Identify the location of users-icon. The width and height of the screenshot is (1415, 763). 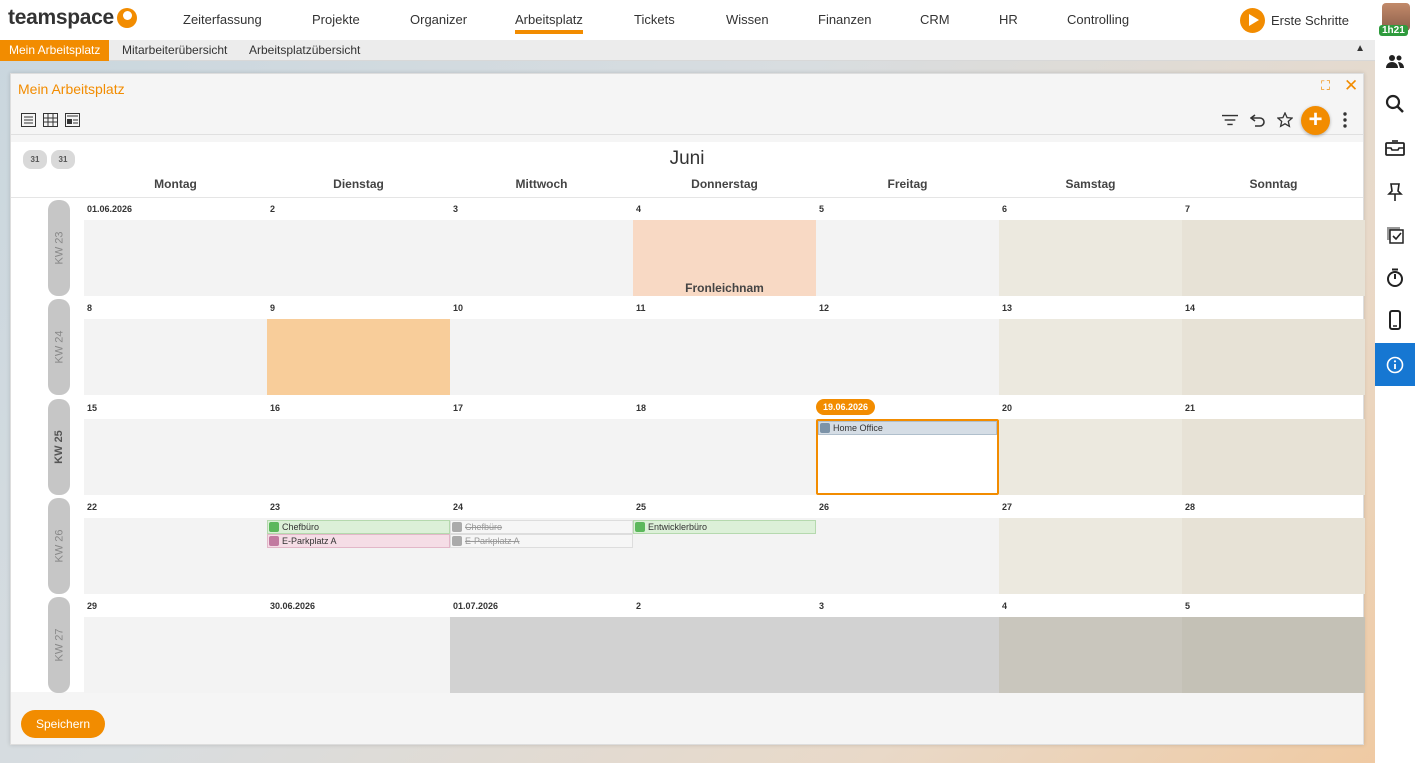
(1395, 62).